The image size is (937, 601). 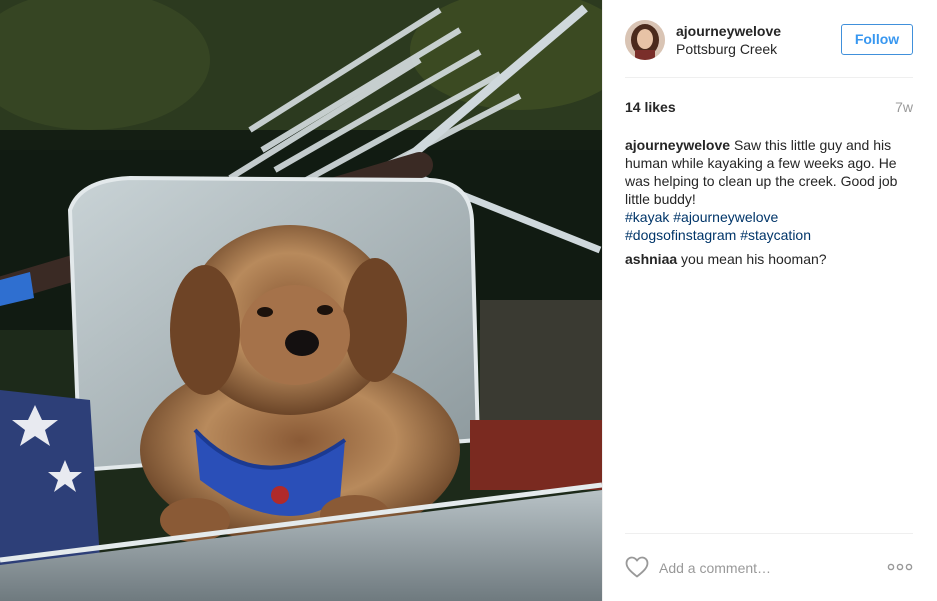 I want to click on add-comment-input, so click(x=769, y=568).